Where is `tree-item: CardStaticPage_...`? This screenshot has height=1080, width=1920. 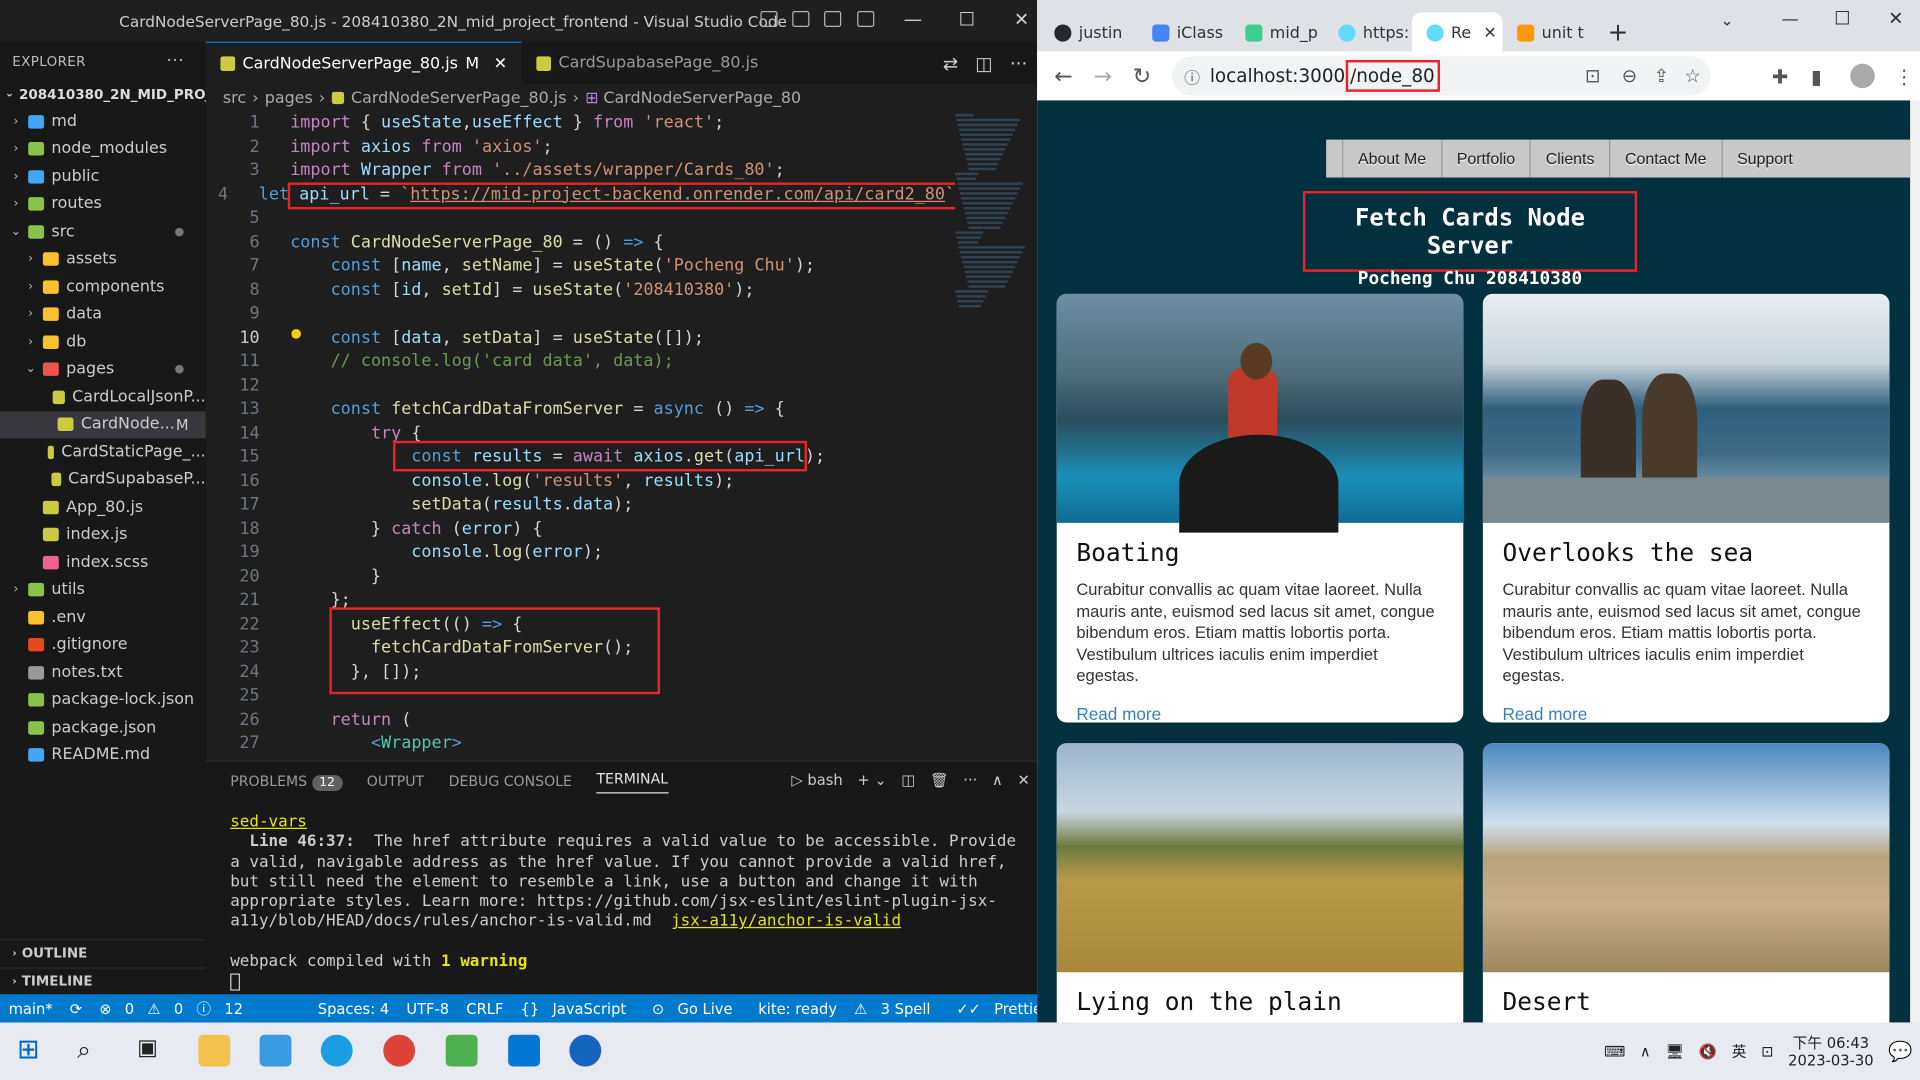 tree-item: CardStaticPage_... is located at coordinates (103, 452).